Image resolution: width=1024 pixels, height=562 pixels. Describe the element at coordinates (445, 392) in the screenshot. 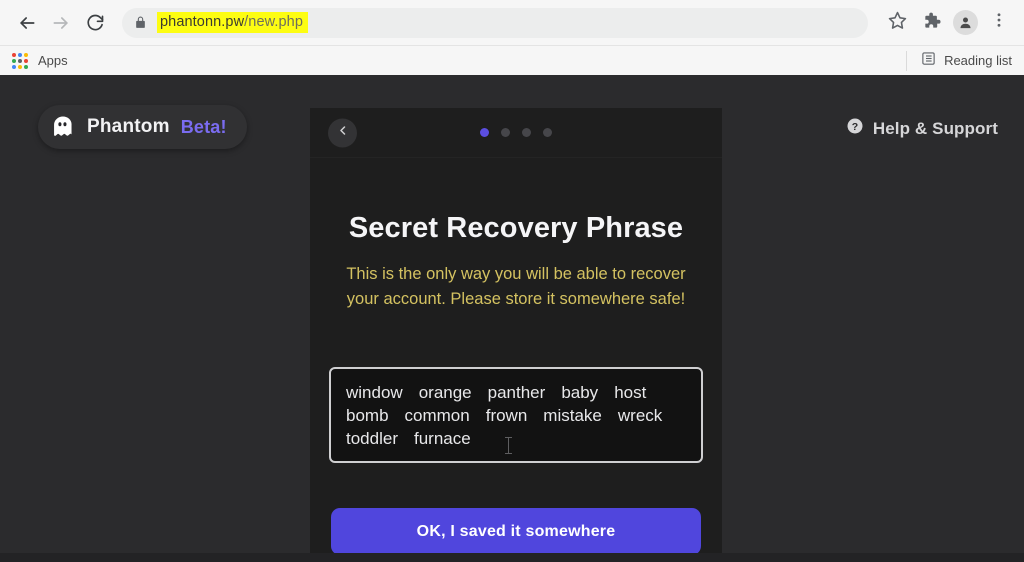

I see `seed-word: orange` at that location.